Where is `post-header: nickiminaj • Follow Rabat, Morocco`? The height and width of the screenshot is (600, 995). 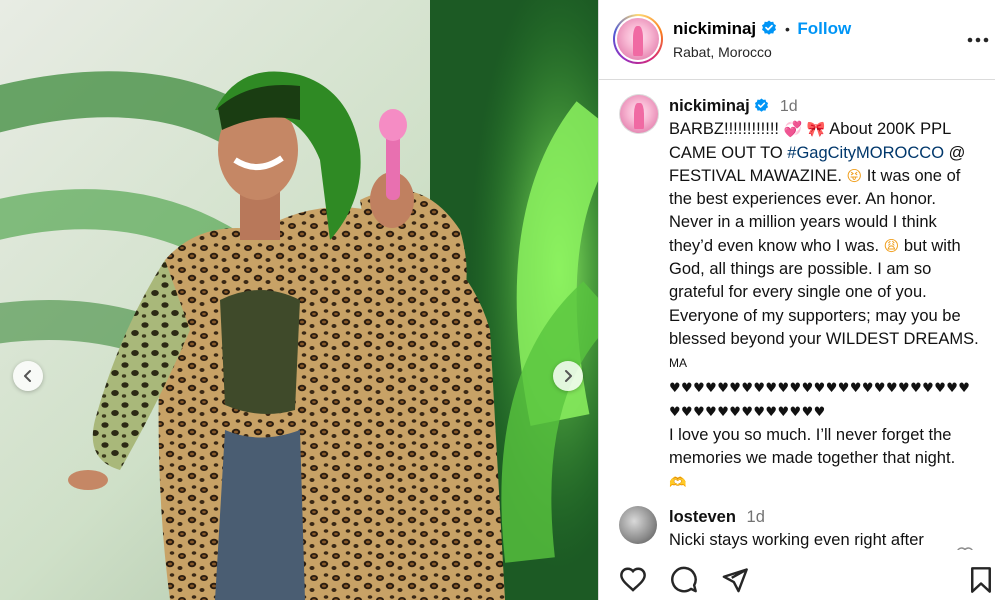 post-header: nickiminaj • Follow Rabat, Morocco is located at coordinates (797, 40).